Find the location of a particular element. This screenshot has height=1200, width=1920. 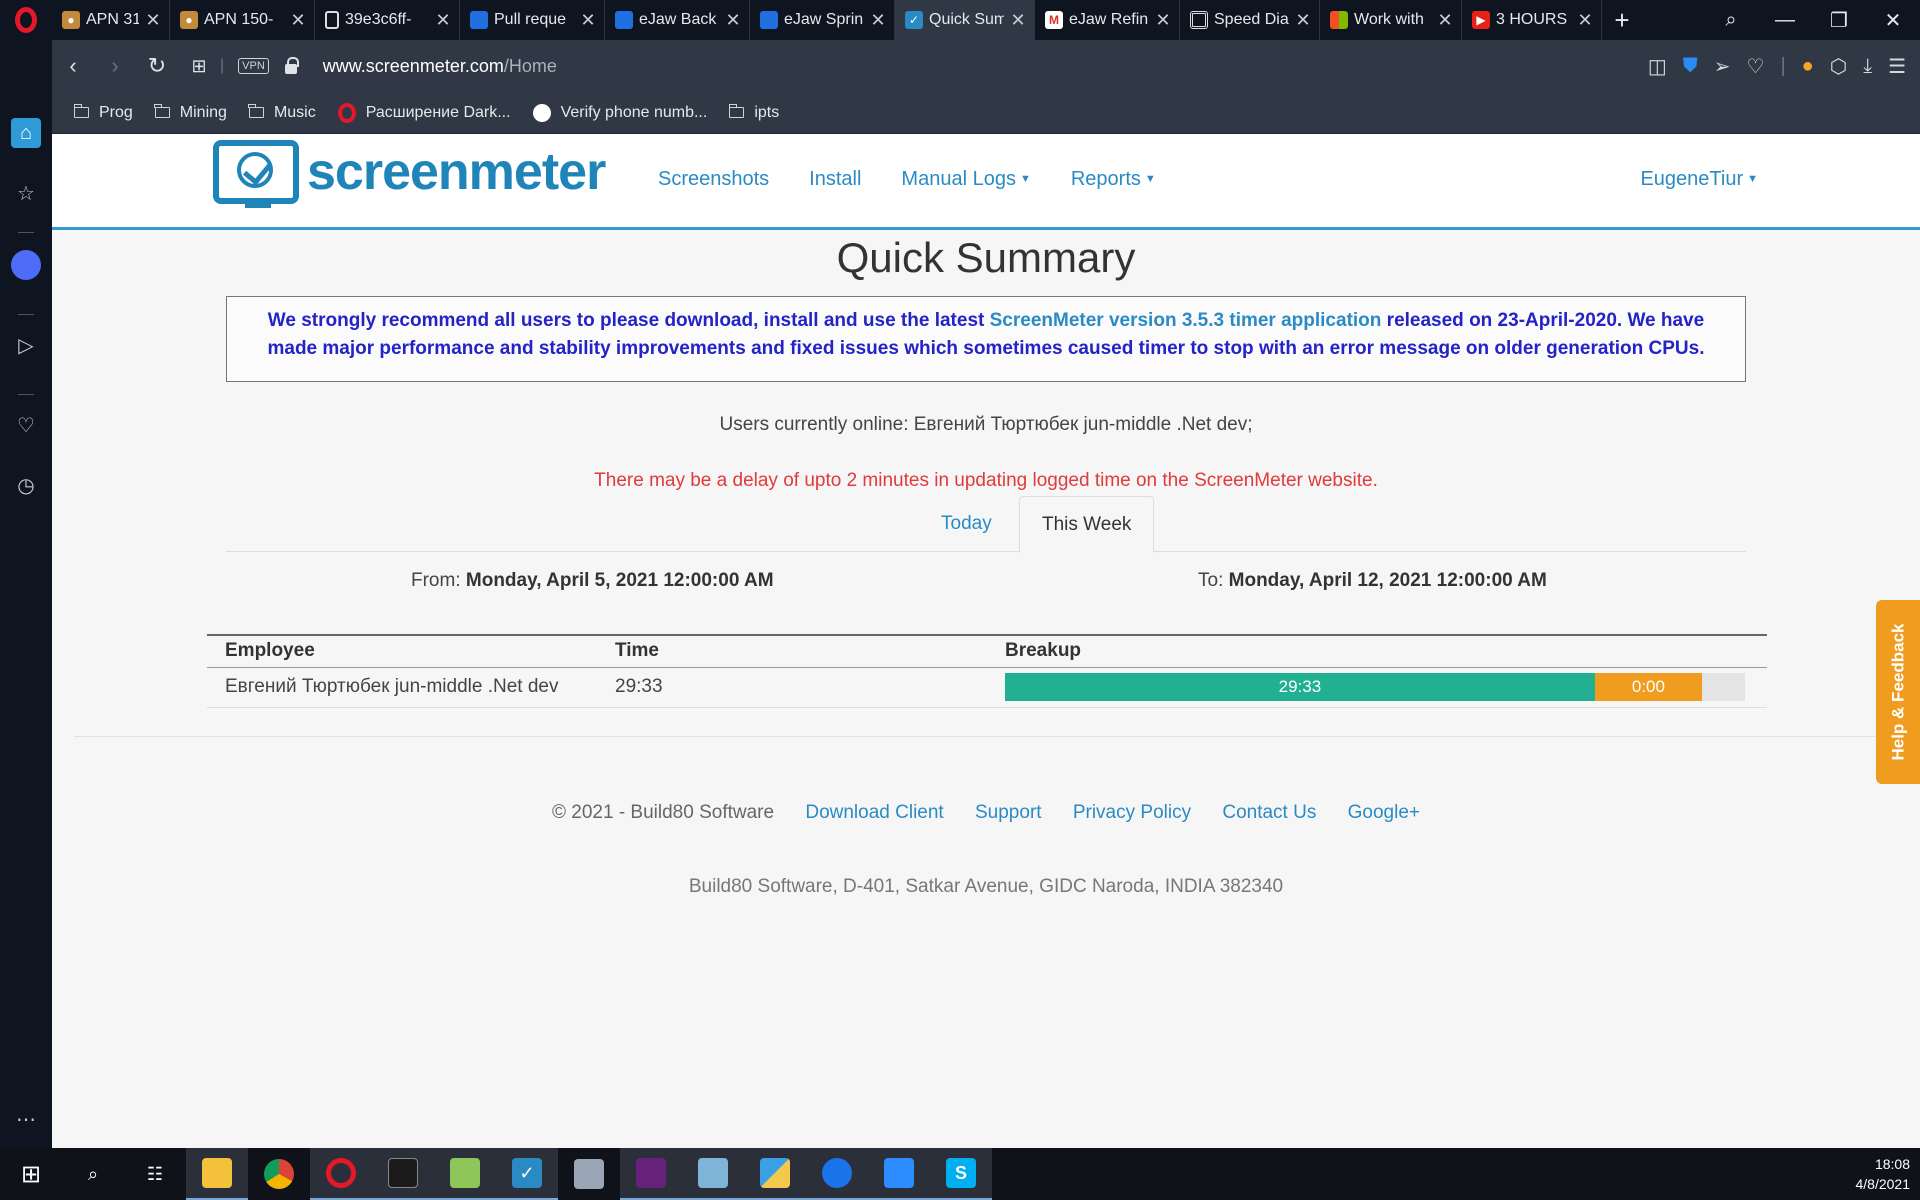

bookmark-folder-music: Music is located at coordinates (282, 113).